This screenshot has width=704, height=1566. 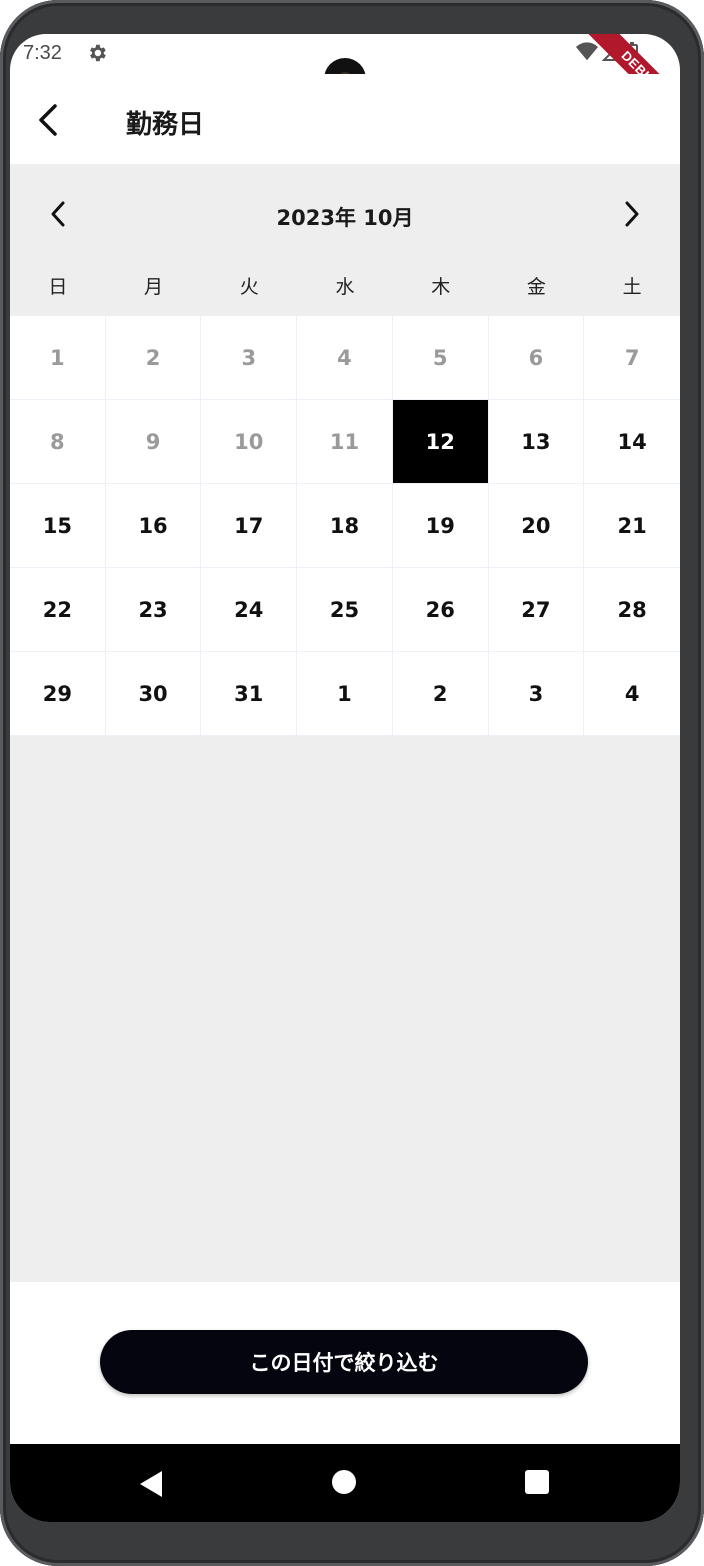 I want to click on day-cell: 21, so click(x=632, y=526).